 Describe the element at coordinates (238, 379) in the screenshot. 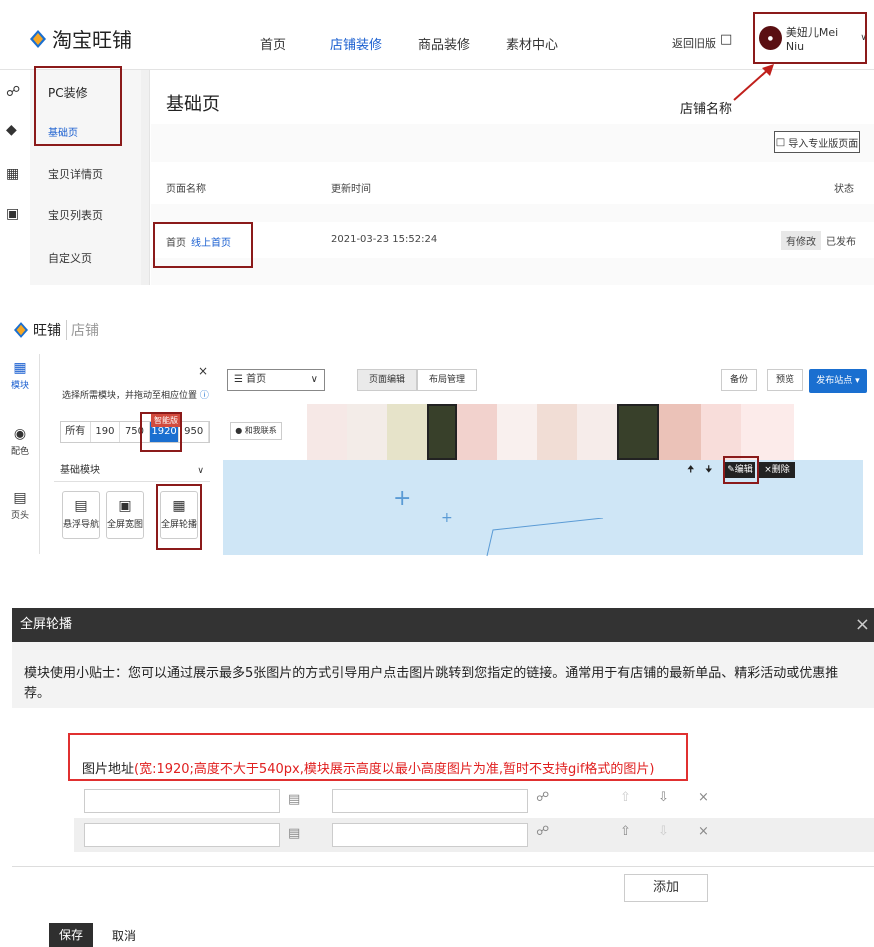

I see `menu-icon: ☰` at that location.